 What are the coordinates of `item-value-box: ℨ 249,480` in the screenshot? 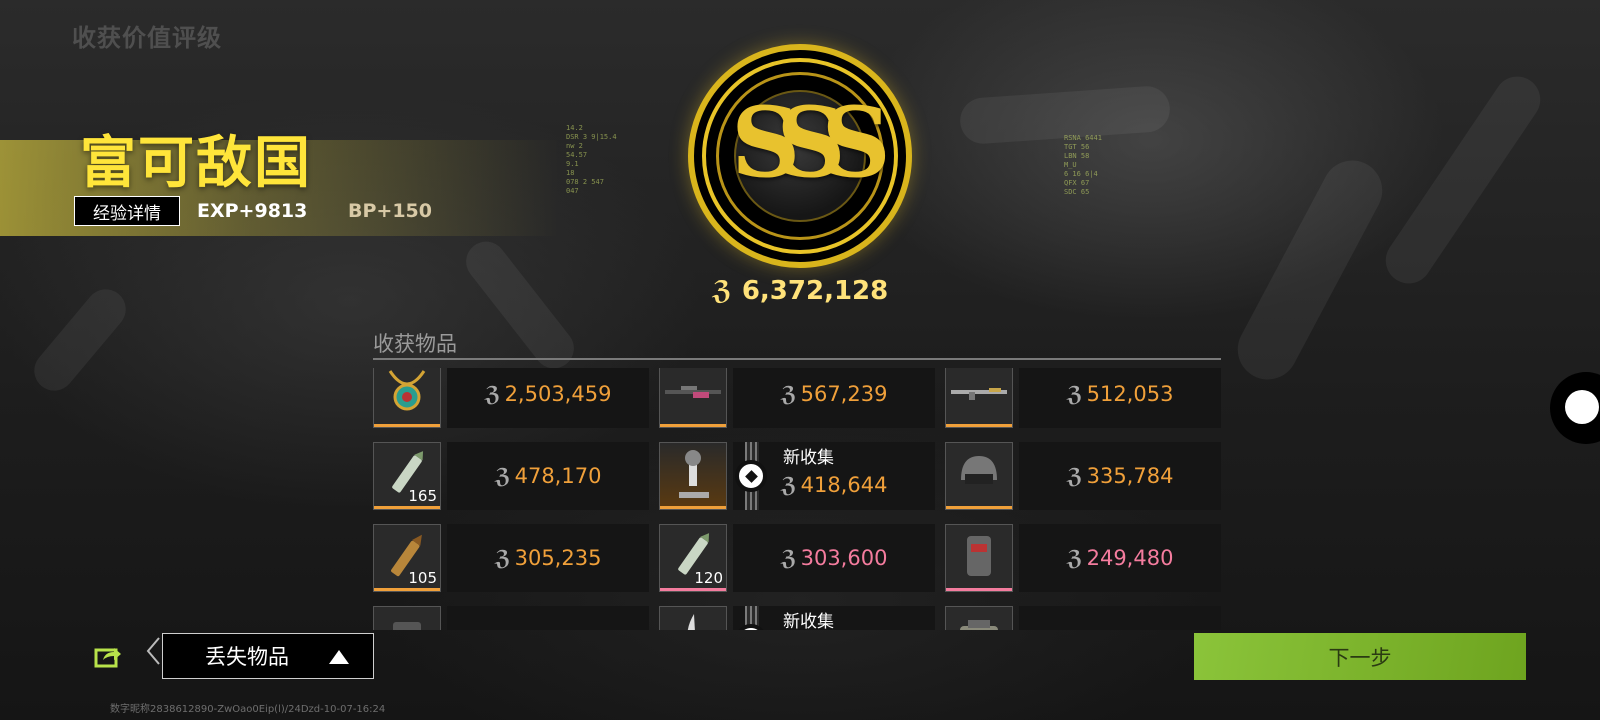 It's located at (1120, 558).